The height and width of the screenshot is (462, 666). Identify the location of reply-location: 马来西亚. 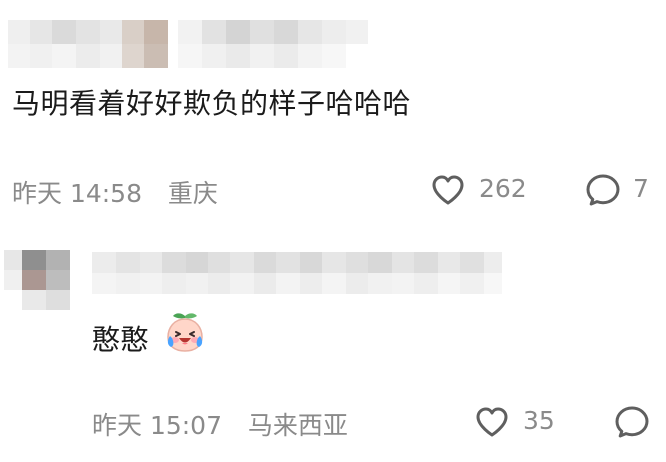
(297, 425).